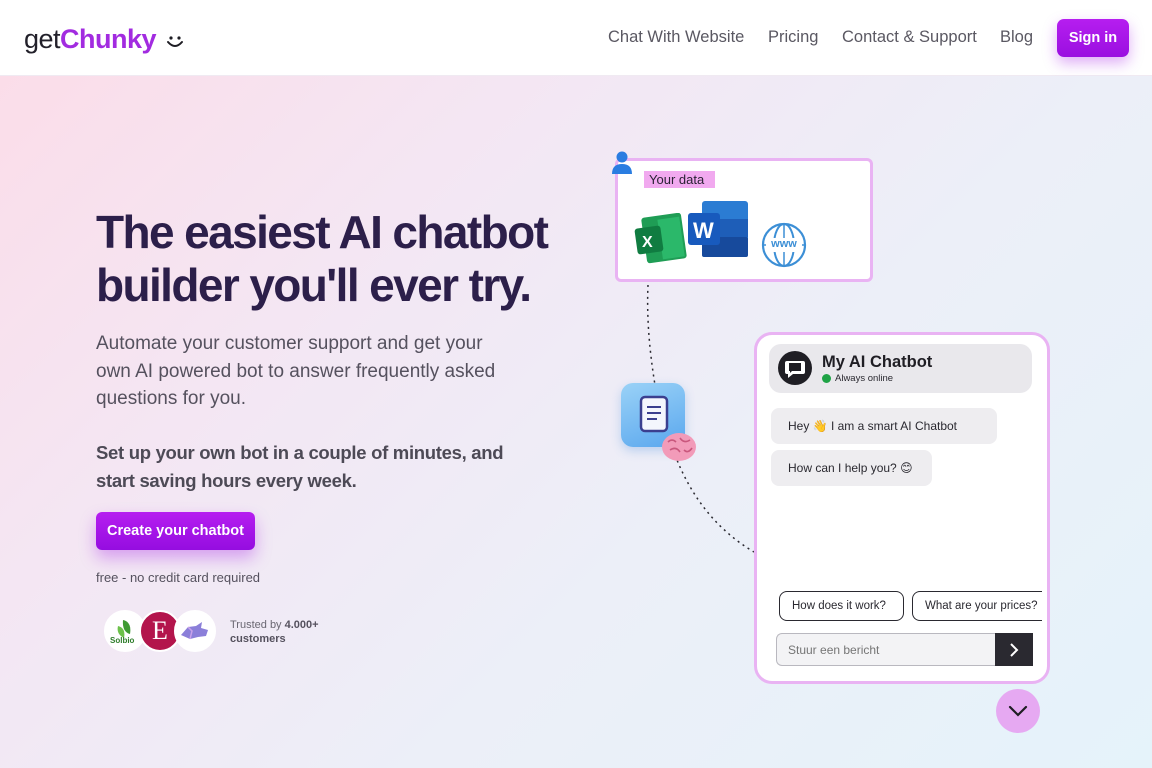 The height and width of the screenshot is (768, 1152). What do you see at coordinates (679, 447) in the screenshot?
I see `brain-icon` at bounding box center [679, 447].